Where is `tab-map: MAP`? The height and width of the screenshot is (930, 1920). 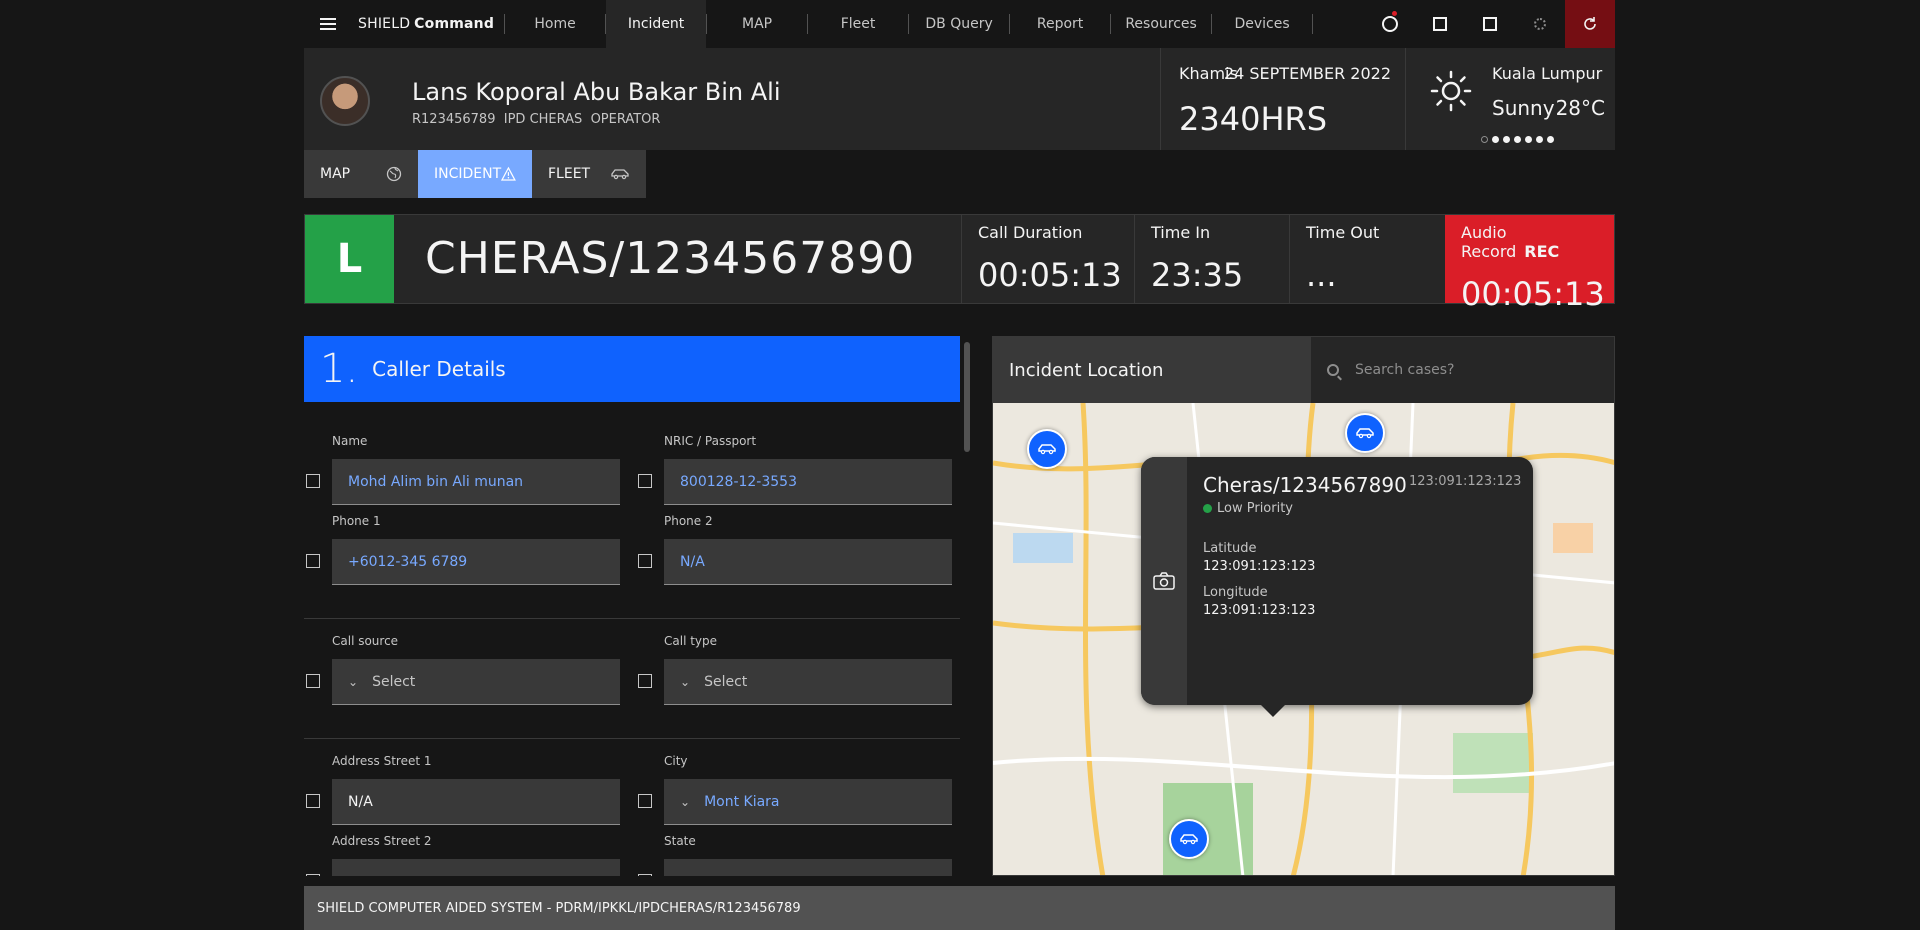 tab-map: MAP is located at coordinates (361, 174).